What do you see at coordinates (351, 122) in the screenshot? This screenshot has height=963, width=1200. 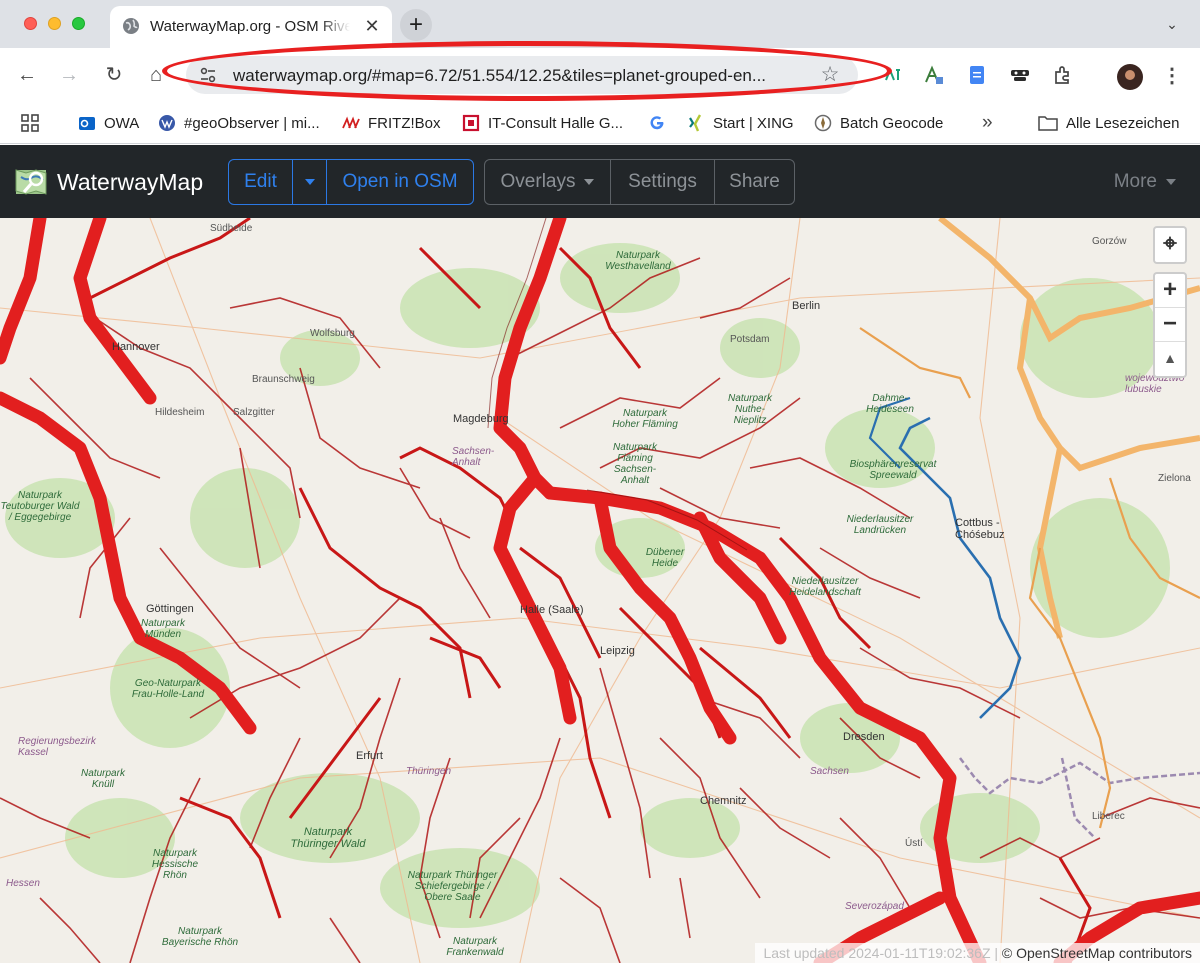 I see `fritzbox-icon` at bounding box center [351, 122].